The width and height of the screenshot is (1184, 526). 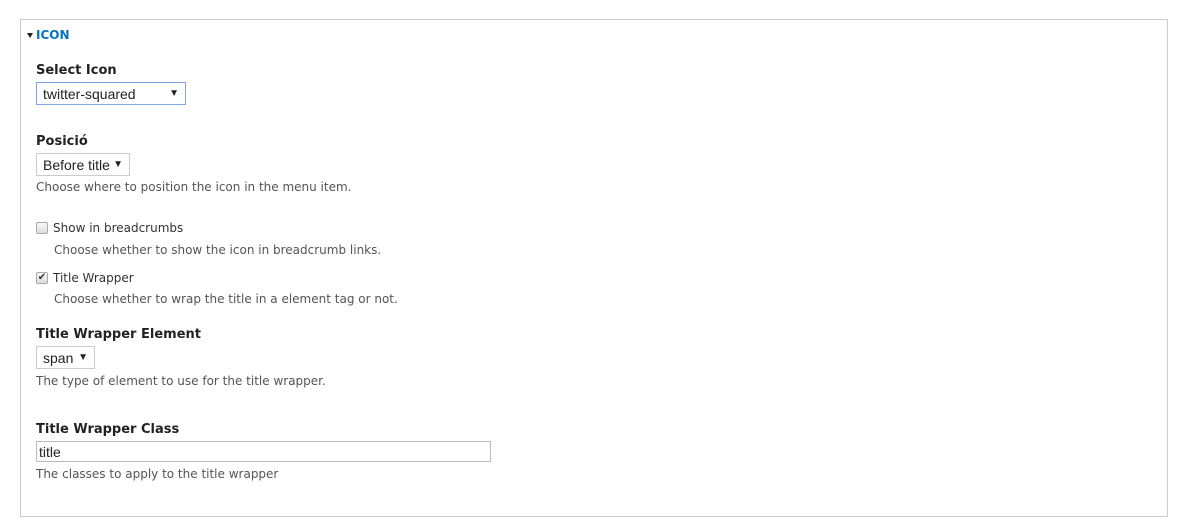 I want to click on title-wrapper-element-dropdown: span ▼, so click(x=65, y=357).